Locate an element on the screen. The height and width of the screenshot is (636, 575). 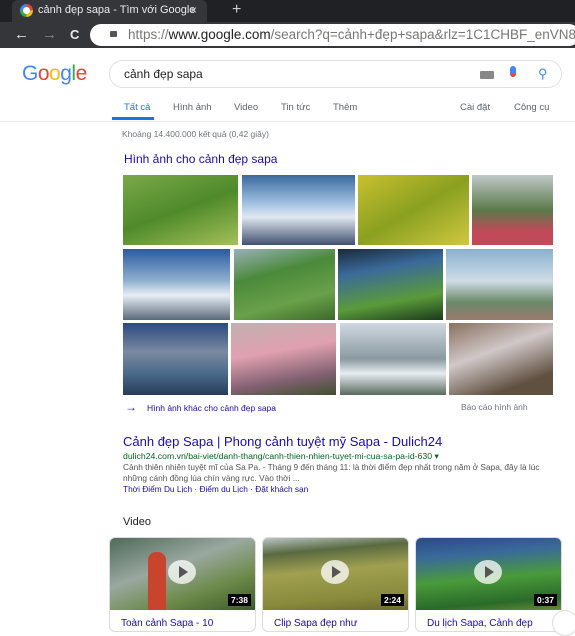
tab-video: Video is located at coordinates (246, 107).